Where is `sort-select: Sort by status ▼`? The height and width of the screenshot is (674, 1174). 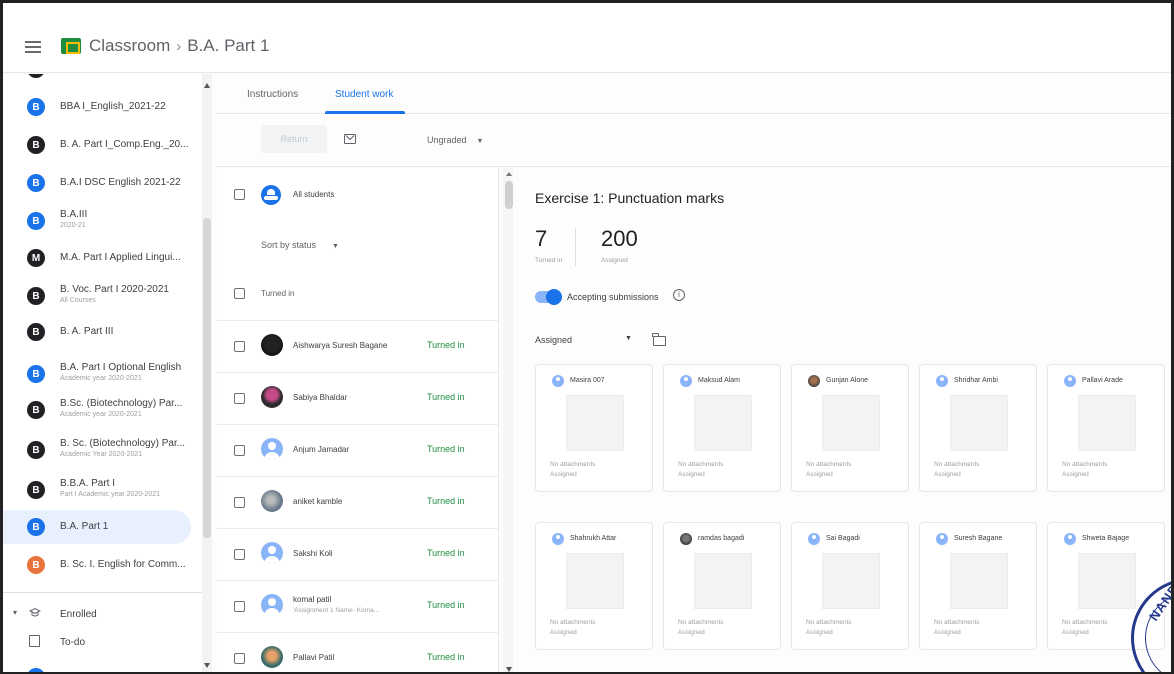
sort-select: Sort by status ▼ is located at coordinates (300, 245).